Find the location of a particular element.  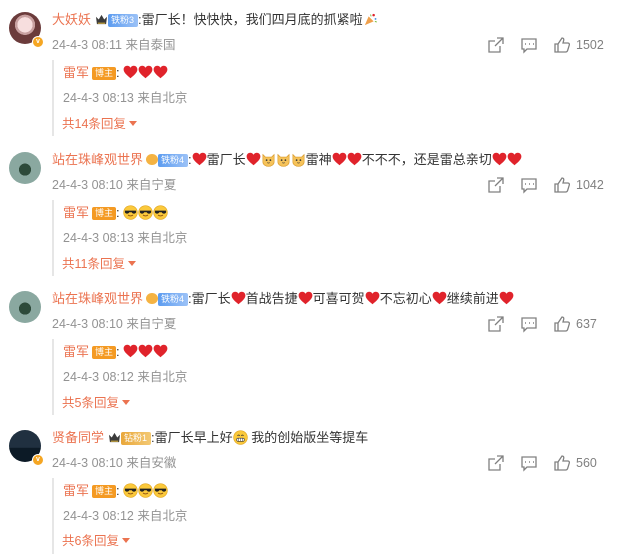

comment-line: 贤备同学 钻粉1:雷厂长早上好 我的创始版坐等提车 is located at coordinates (210, 438).